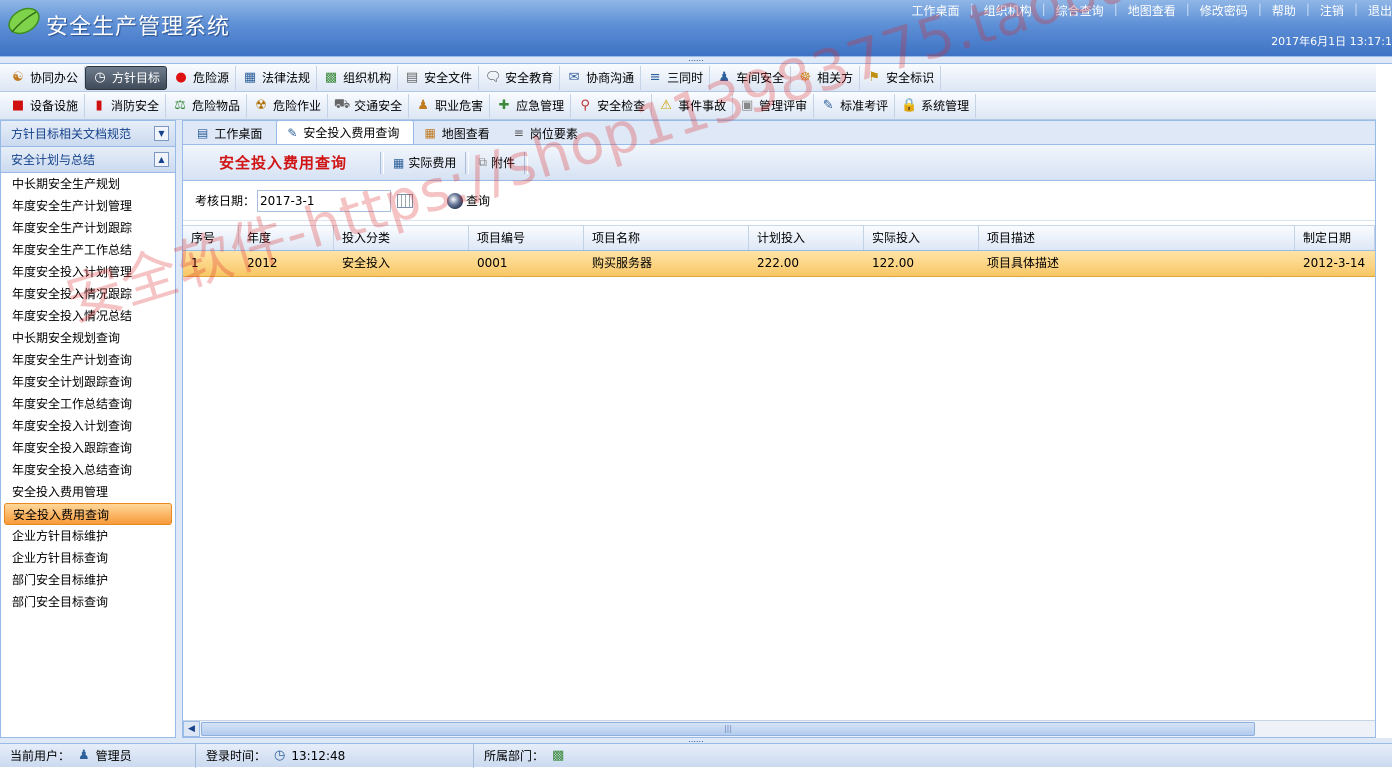 This screenshot has width=1392, height=768. Describe the element at coordinates (99, 105) in the screenshot. I see `fire-icon: ▮` at that location.